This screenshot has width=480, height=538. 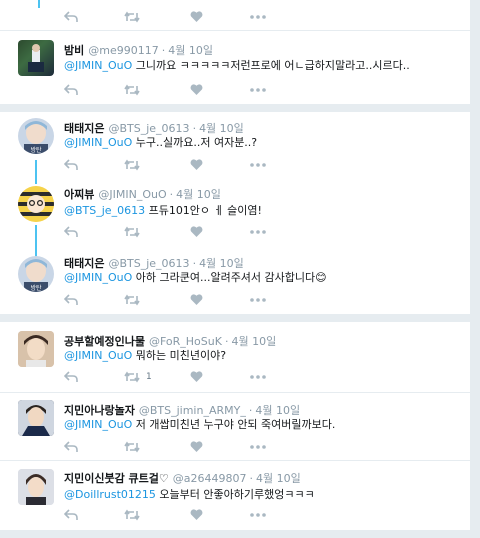 What do you see at coordinates (74, 50) in the screenshot?
I see `display-name: 밤비` at bounding box center [74, 50].